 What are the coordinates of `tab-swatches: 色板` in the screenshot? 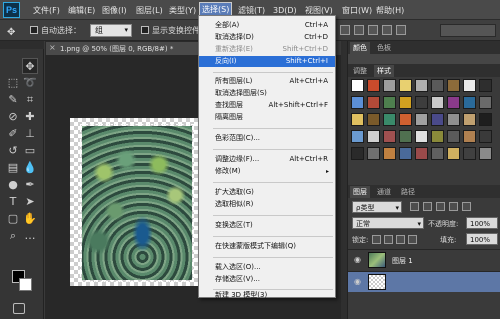 It's located at (384, 48).